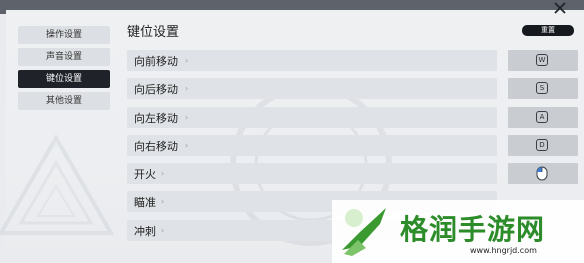  What do you see at coordinates (64, 57) in the screenshot?
I see `sidebar-item-sound: 声音设置` at bounding box center [64, 57].